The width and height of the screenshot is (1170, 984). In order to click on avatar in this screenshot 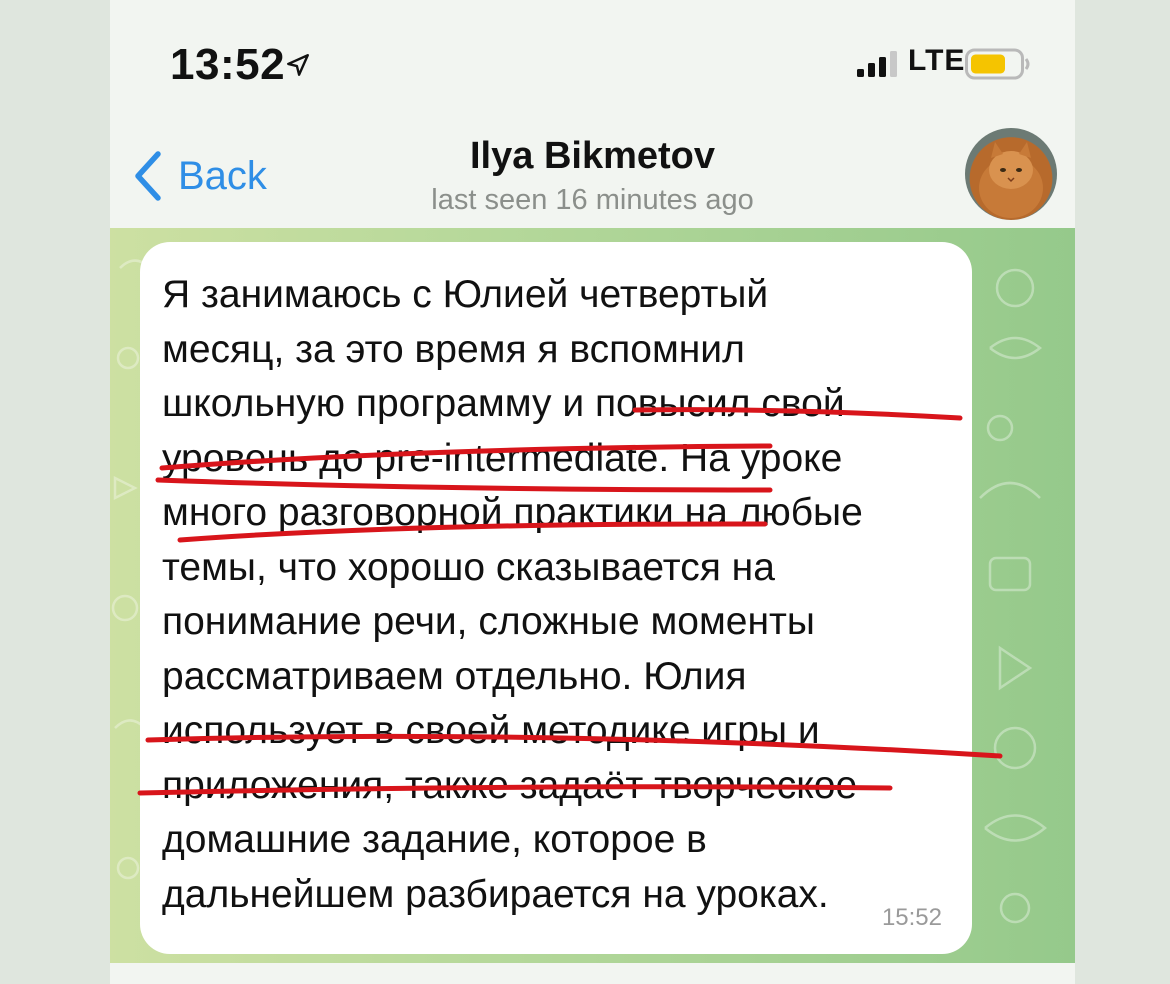, I will do `click(1011, 174)`.